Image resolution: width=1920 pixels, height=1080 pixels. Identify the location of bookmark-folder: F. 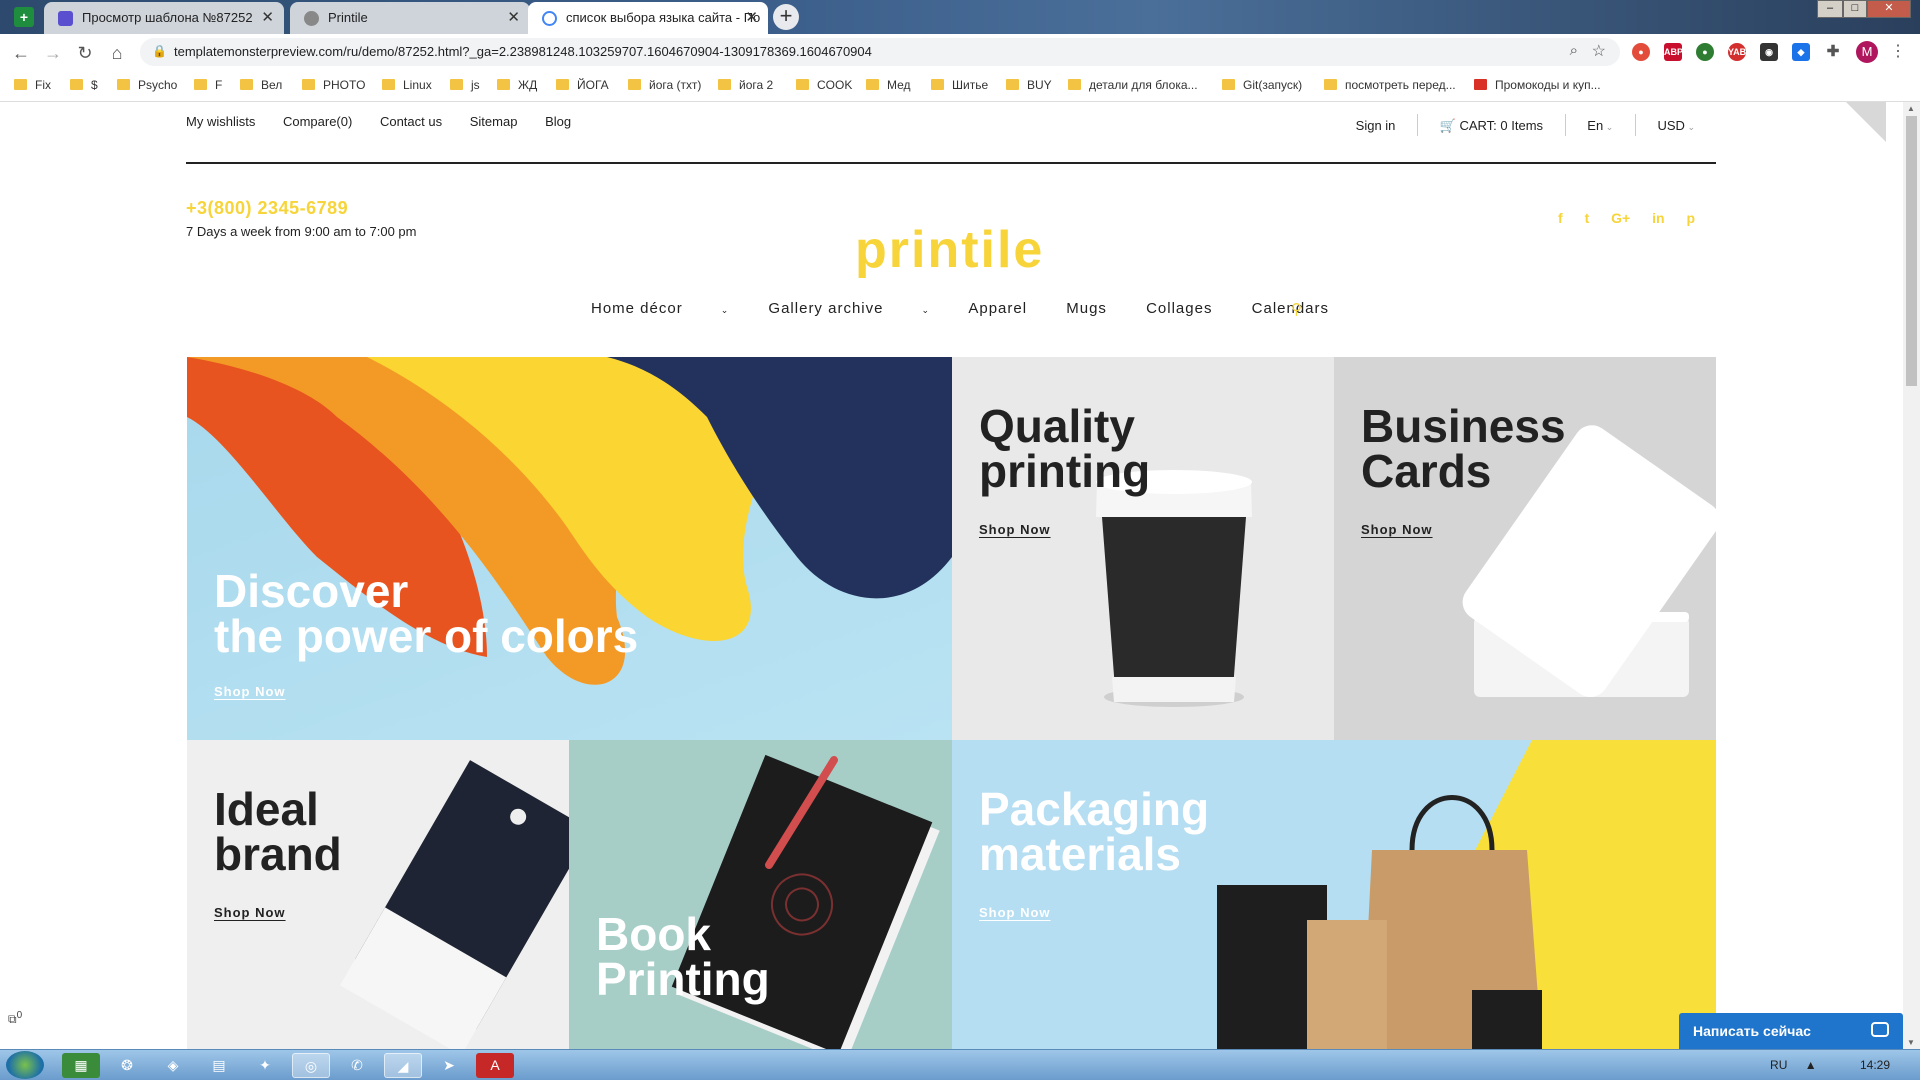
(208, 85).